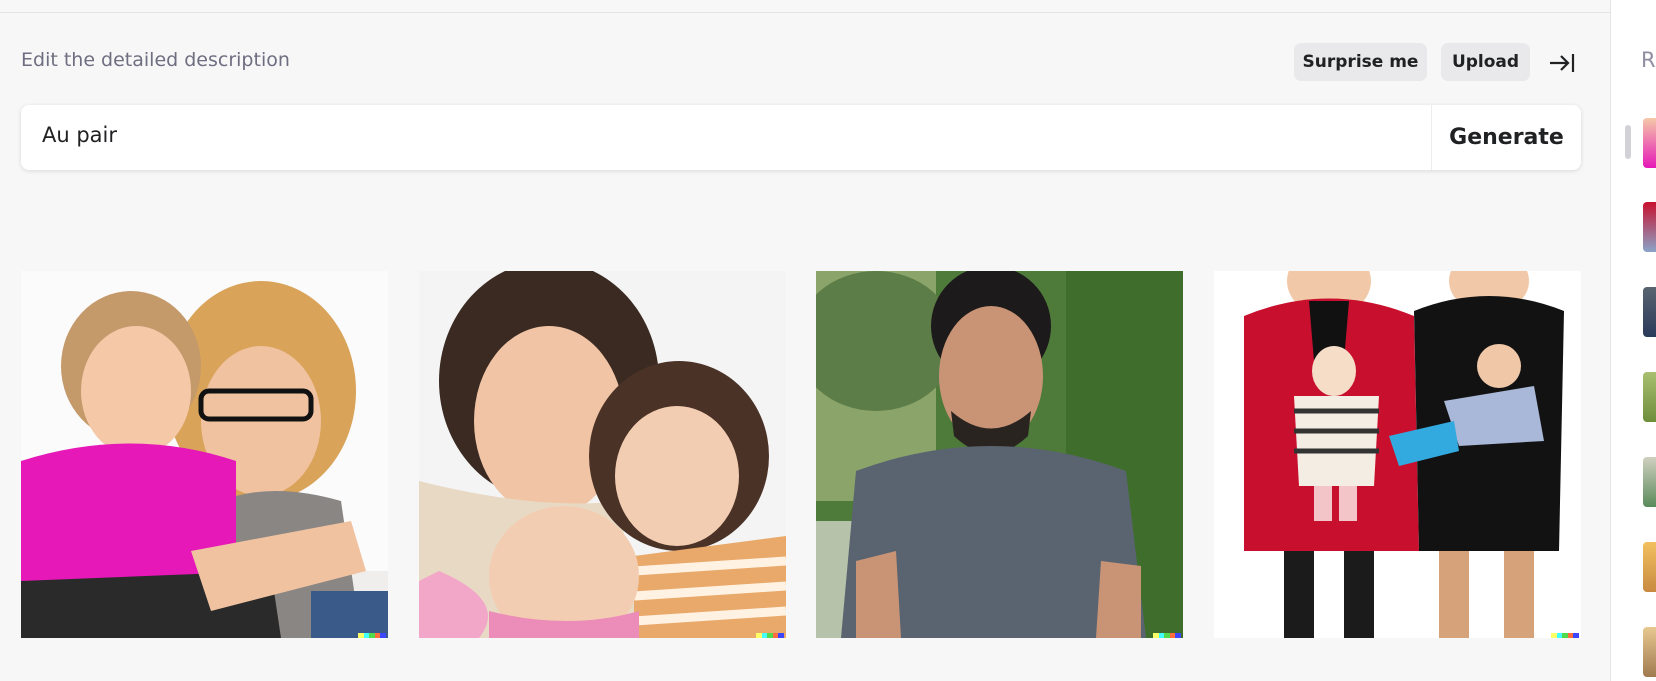  I want to click on generate-button: Generate, so click(1506, 137).